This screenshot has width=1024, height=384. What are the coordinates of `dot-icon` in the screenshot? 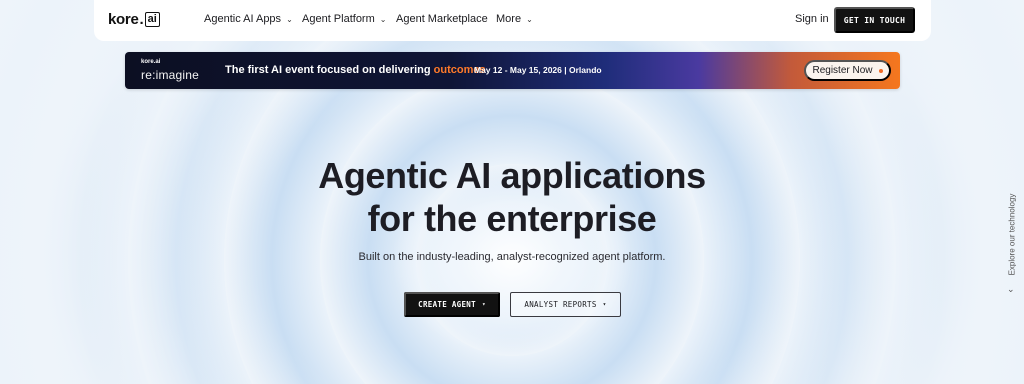 It's located at (880, 70).